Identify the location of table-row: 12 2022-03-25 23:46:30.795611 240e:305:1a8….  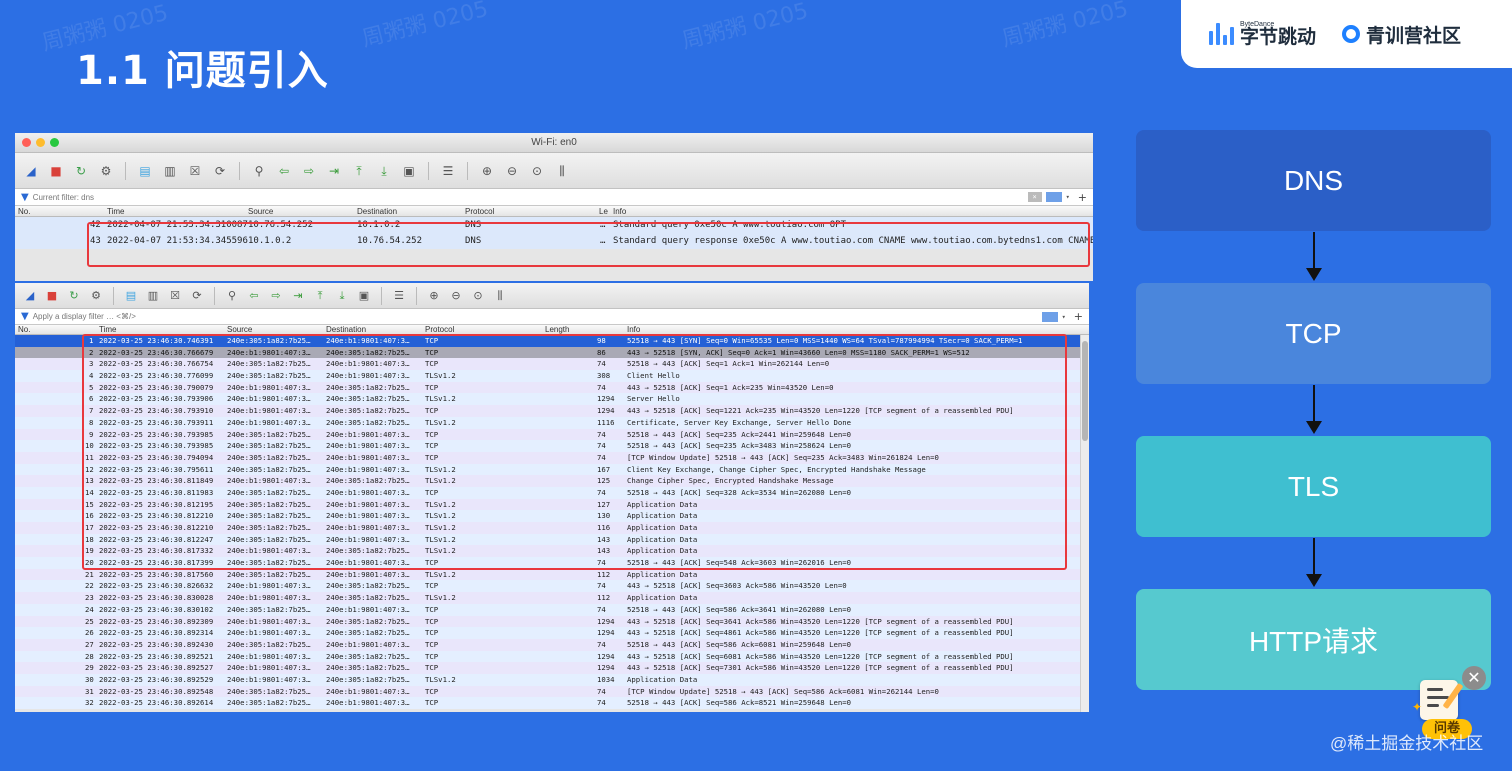
(552, 469).